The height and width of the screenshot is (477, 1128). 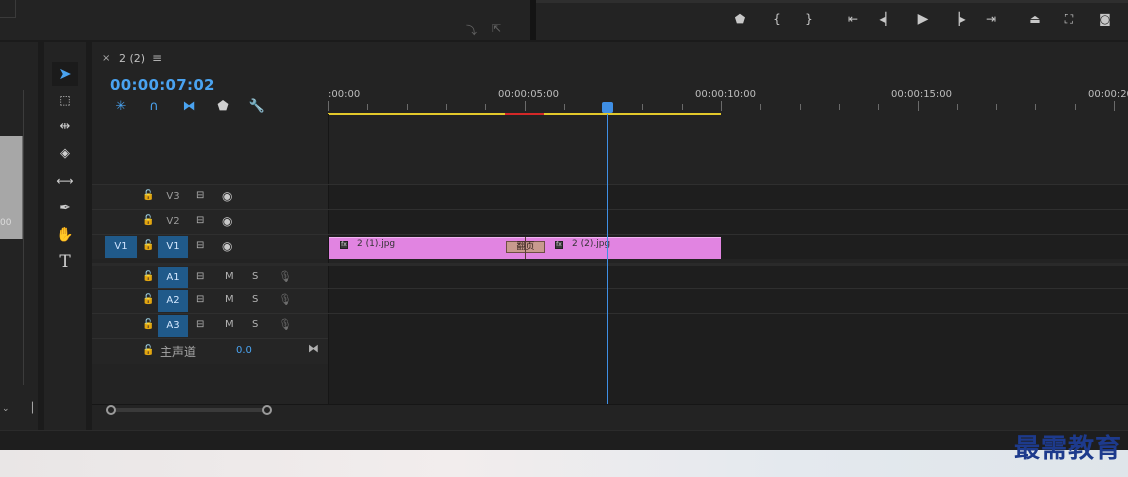 What do you see at coordinates (559, 245) in the screenshot?
I see `fx-icon: fx` at bounding box center [559, 245].